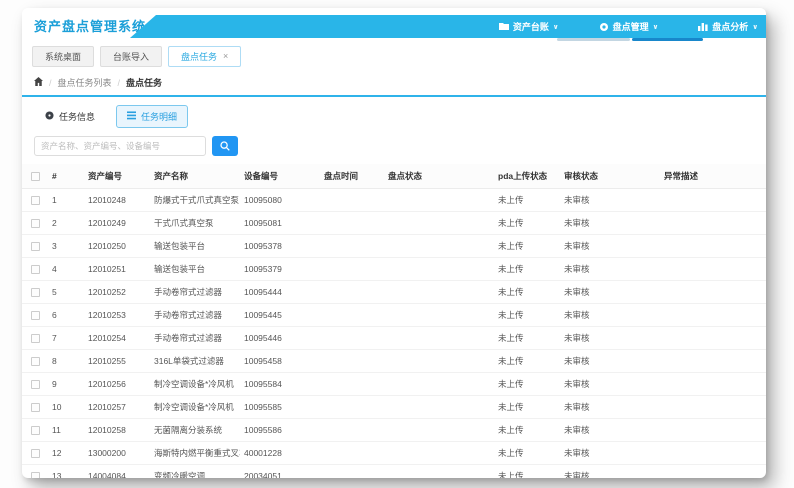 The width and height of the screenshot is (794, 488). What do you see at coordinates (394, 56) in the screenshot?
I see `tab-bar: 系统桌面 台账导入 盘点任务 ×` at bounding box center [394, 56].